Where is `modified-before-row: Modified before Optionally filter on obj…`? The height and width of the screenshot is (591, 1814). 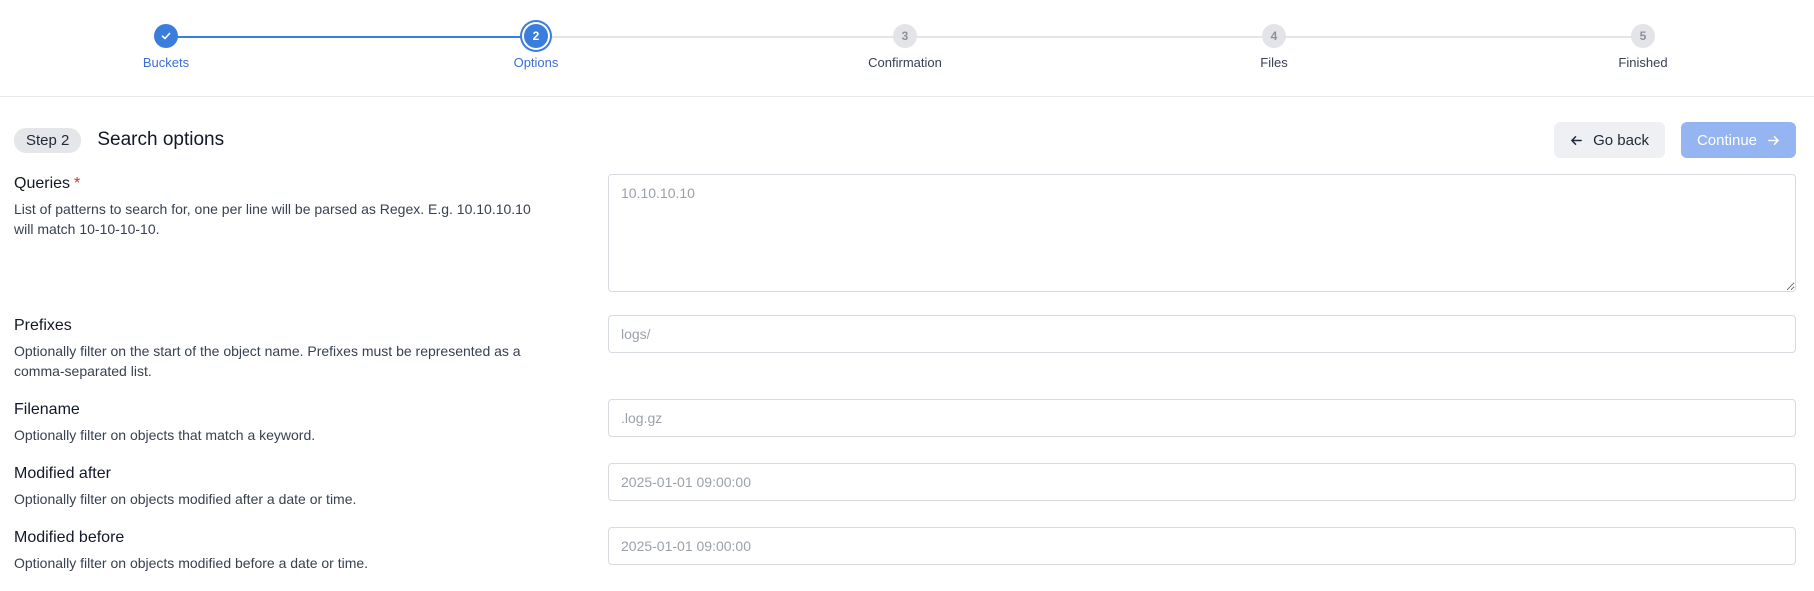 modified-before-row: Modified before Optionally filter on obj… is located at coordinates (905, 550).